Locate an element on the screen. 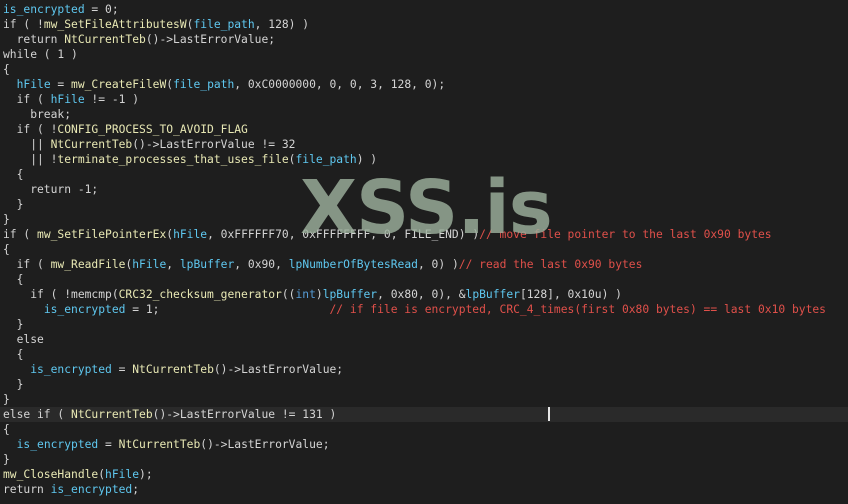 Image resolution: width=848 pixels, height=504 pixels. code-line: is_encrypted = 0; is located at coordinates (424, 9).